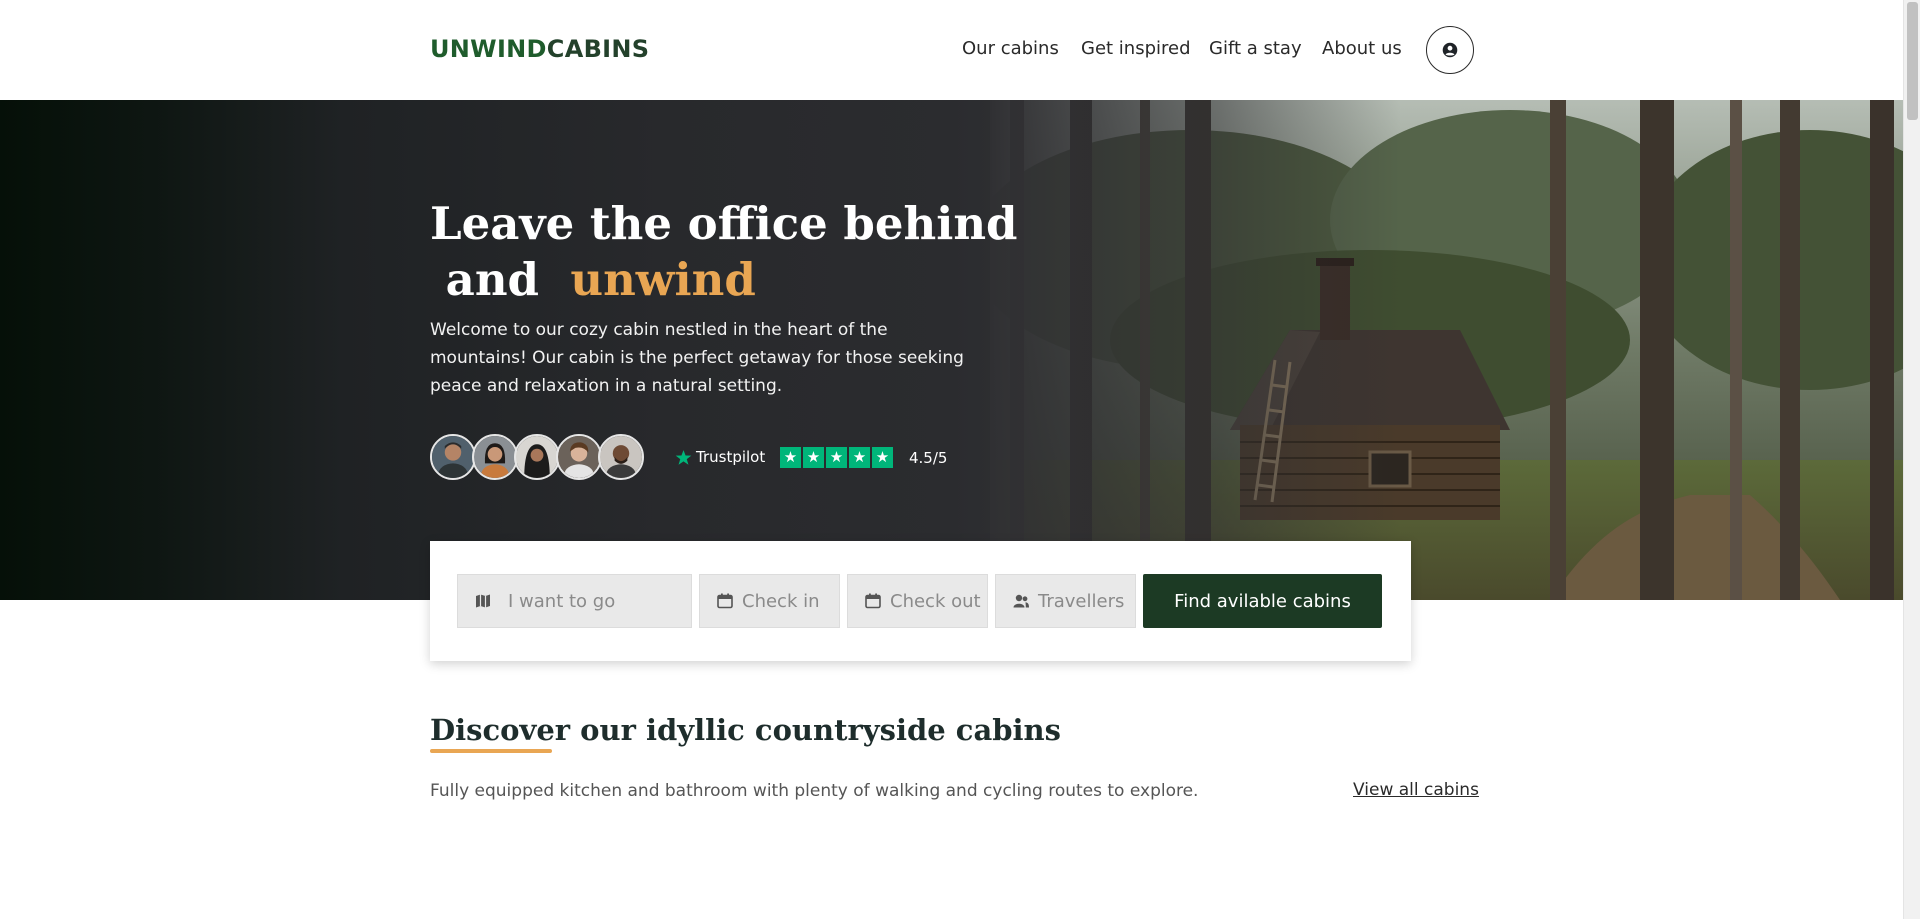 The image size is (1920, 919). What do you see at coordinates (1262, 601) in the screenshot?
I see `find-cabins-button: Find avilable cabins` at bounding box center [1262, 601].